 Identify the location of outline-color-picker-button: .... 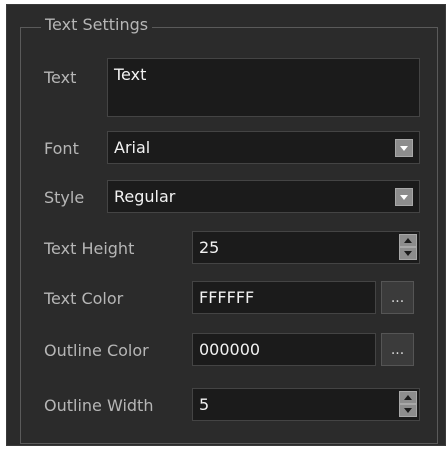
(397, 349).